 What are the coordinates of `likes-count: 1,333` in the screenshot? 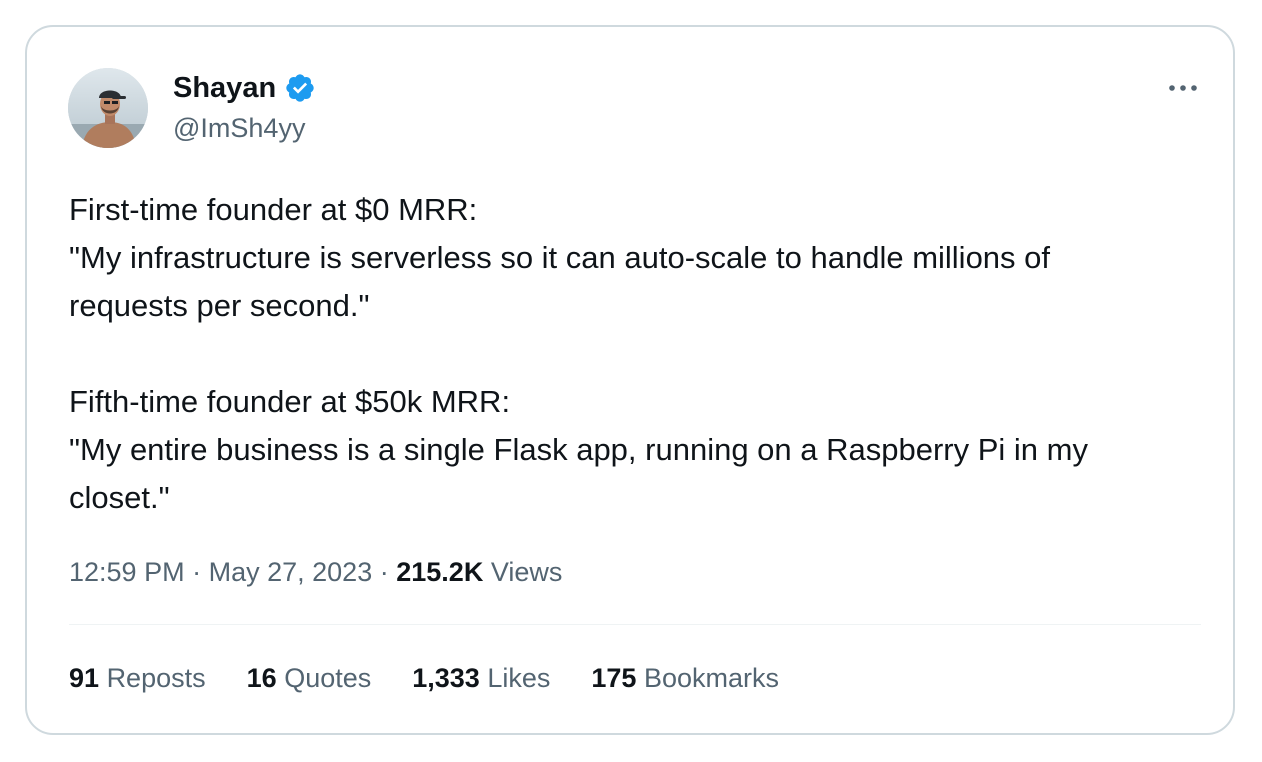 It's located at (446, 678).